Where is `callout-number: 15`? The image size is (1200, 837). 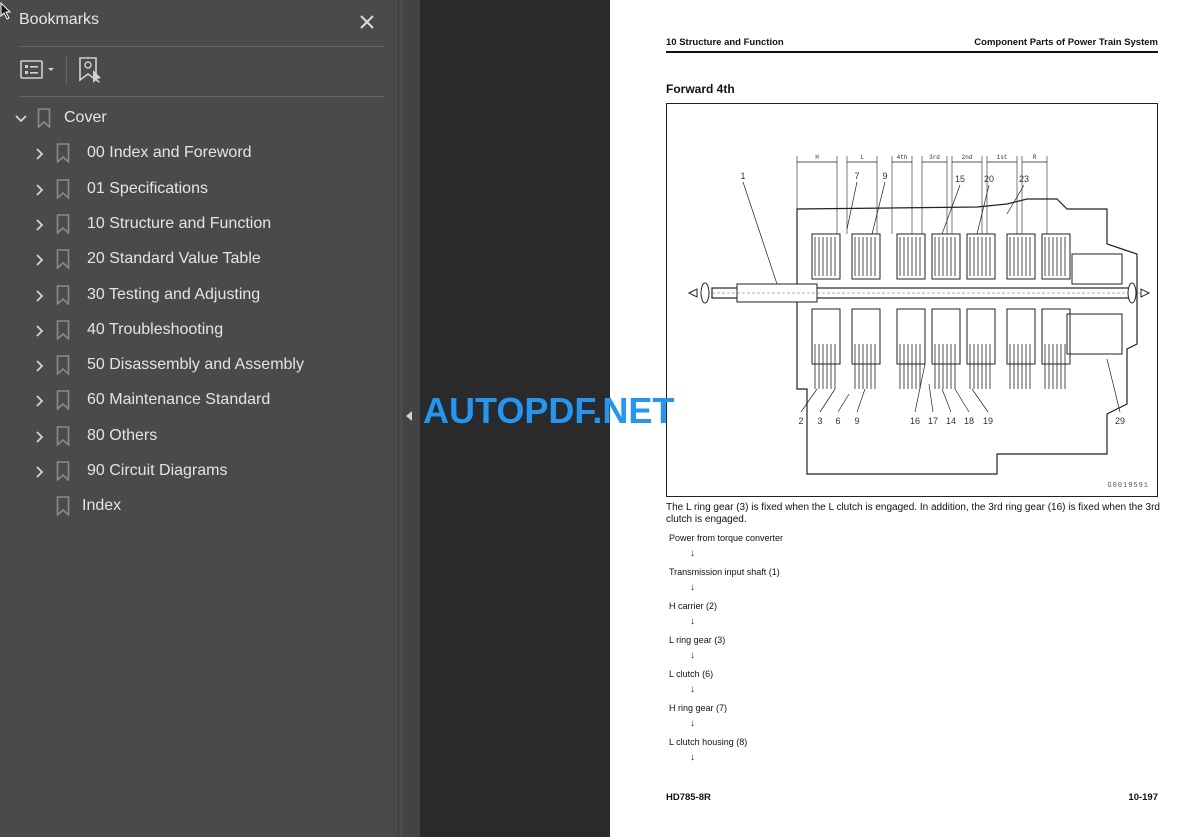
callout-number: 15 is located at coordinates (960, 179).